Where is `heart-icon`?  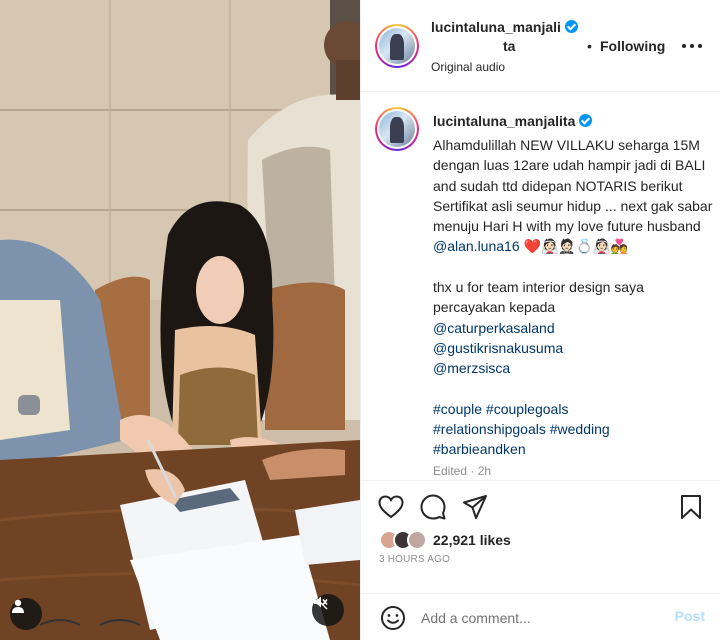 heart-icon is located at coordinates (391, 507).